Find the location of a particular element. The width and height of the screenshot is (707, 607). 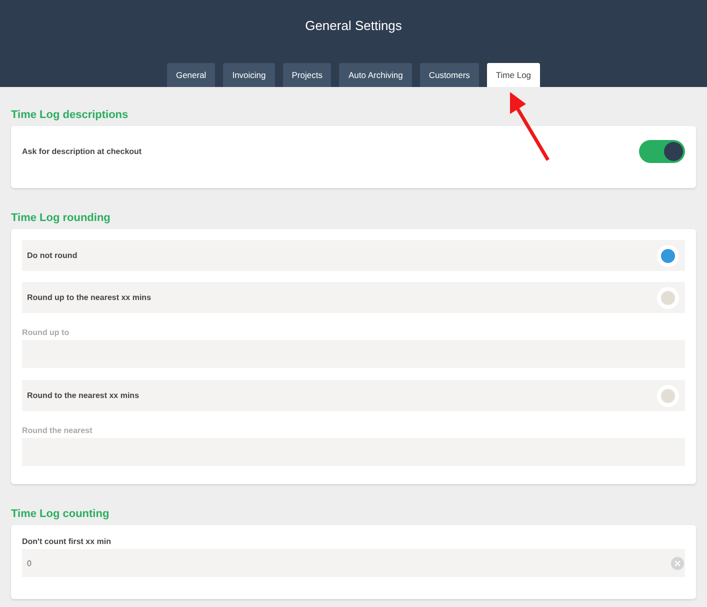

clear-icon is located at coordinates (677, 563).